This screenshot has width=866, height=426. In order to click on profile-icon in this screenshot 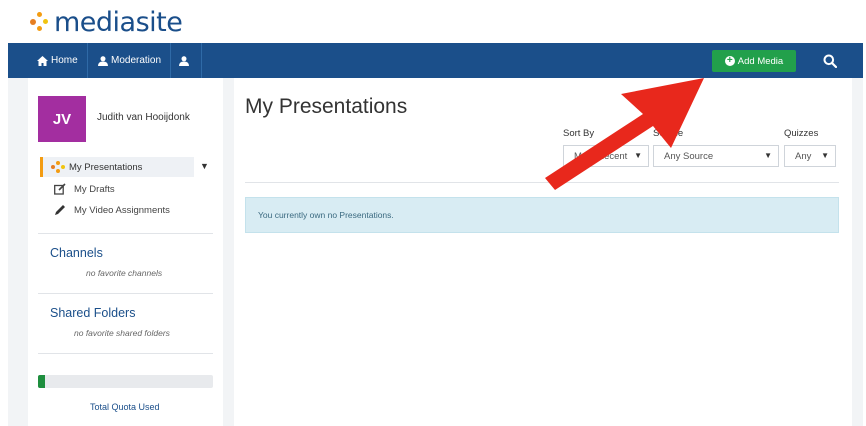, I will do `click(184, 60)`.